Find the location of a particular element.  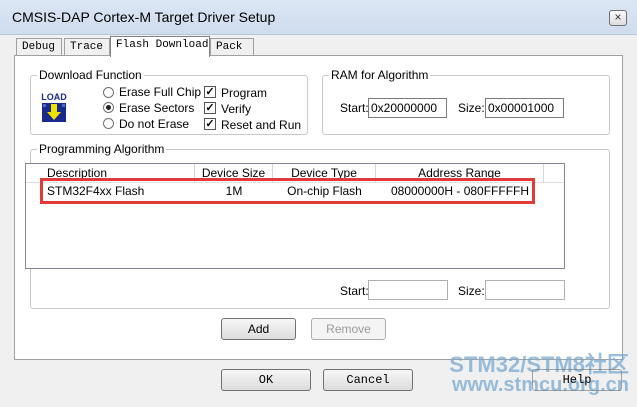

reset-and-run-label: Reset and Run is located at coordinates (261, 125).